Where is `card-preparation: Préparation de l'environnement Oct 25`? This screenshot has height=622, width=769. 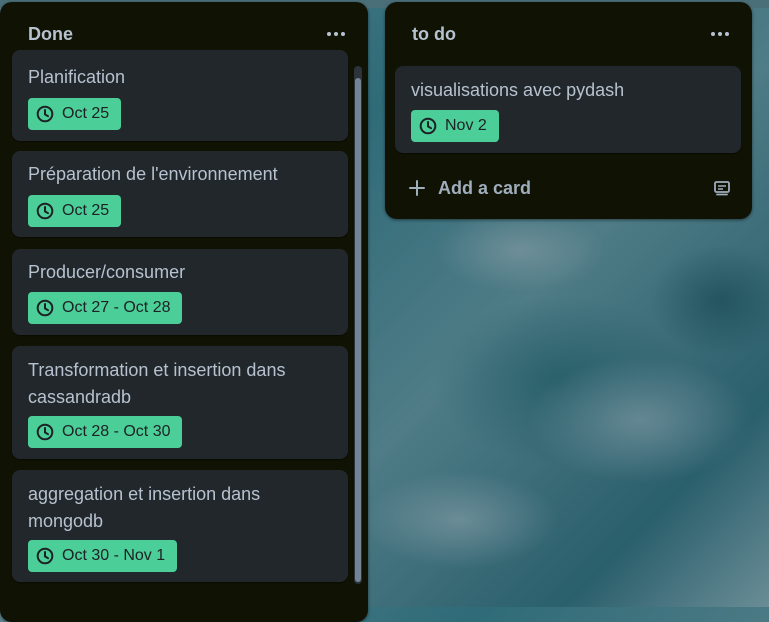 card-preparation: Préparation de l'environnement Oct 25 is located at coordinates (180, 194).